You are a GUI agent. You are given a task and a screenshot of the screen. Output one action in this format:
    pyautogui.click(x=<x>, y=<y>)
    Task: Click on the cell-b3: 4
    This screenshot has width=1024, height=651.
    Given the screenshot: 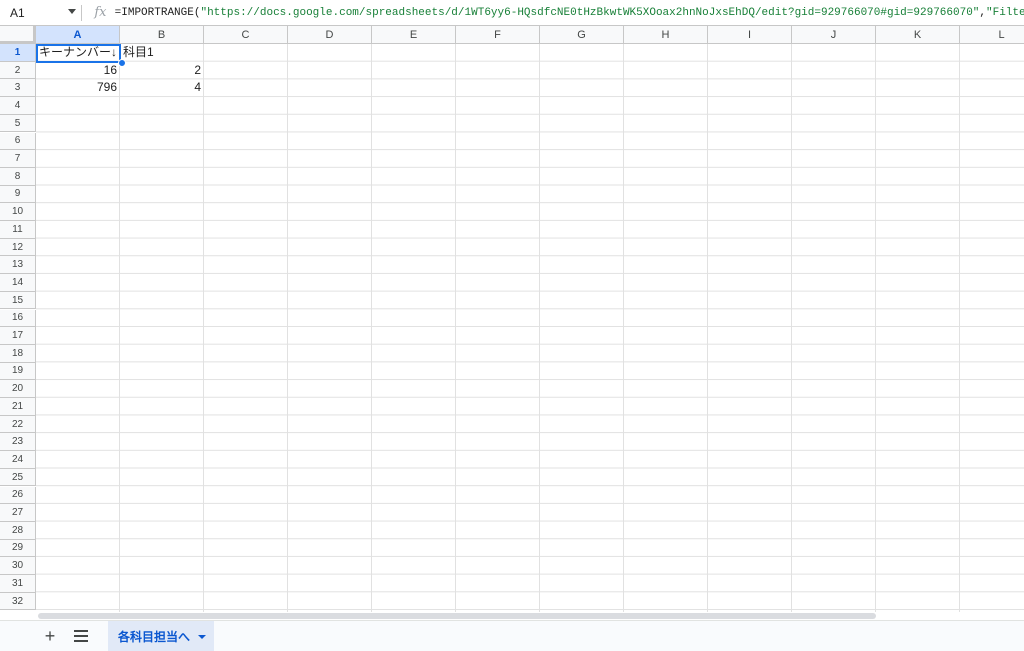 What is the action you would take?
    pyautogui.click(x=162, y=87)
    